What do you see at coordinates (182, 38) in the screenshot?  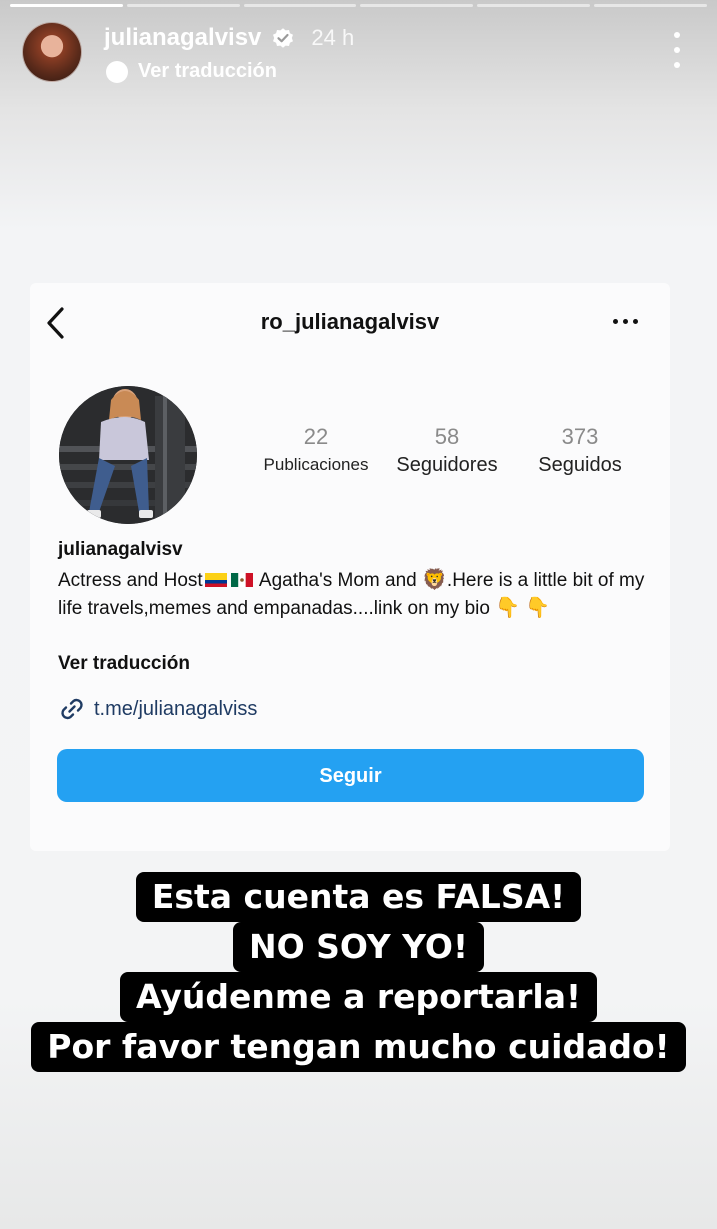 I see `story-username: julianagalvisv` at bounding box center [182, 38].